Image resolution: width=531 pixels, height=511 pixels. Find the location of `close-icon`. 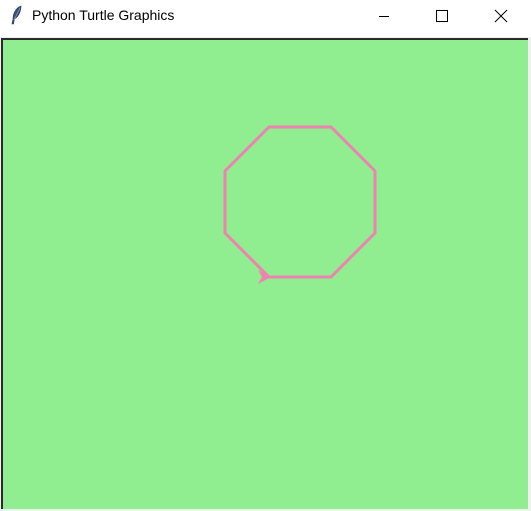

close-icon is located at coordinates (501, 15).